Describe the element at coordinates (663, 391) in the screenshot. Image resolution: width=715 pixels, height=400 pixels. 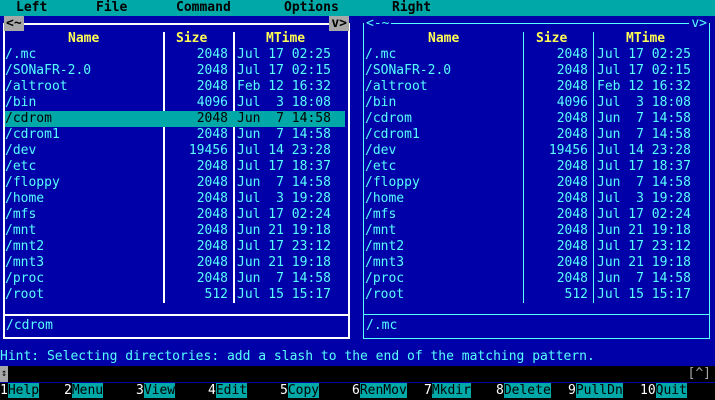
I see `fkey-quit: 10Quit` at that location.